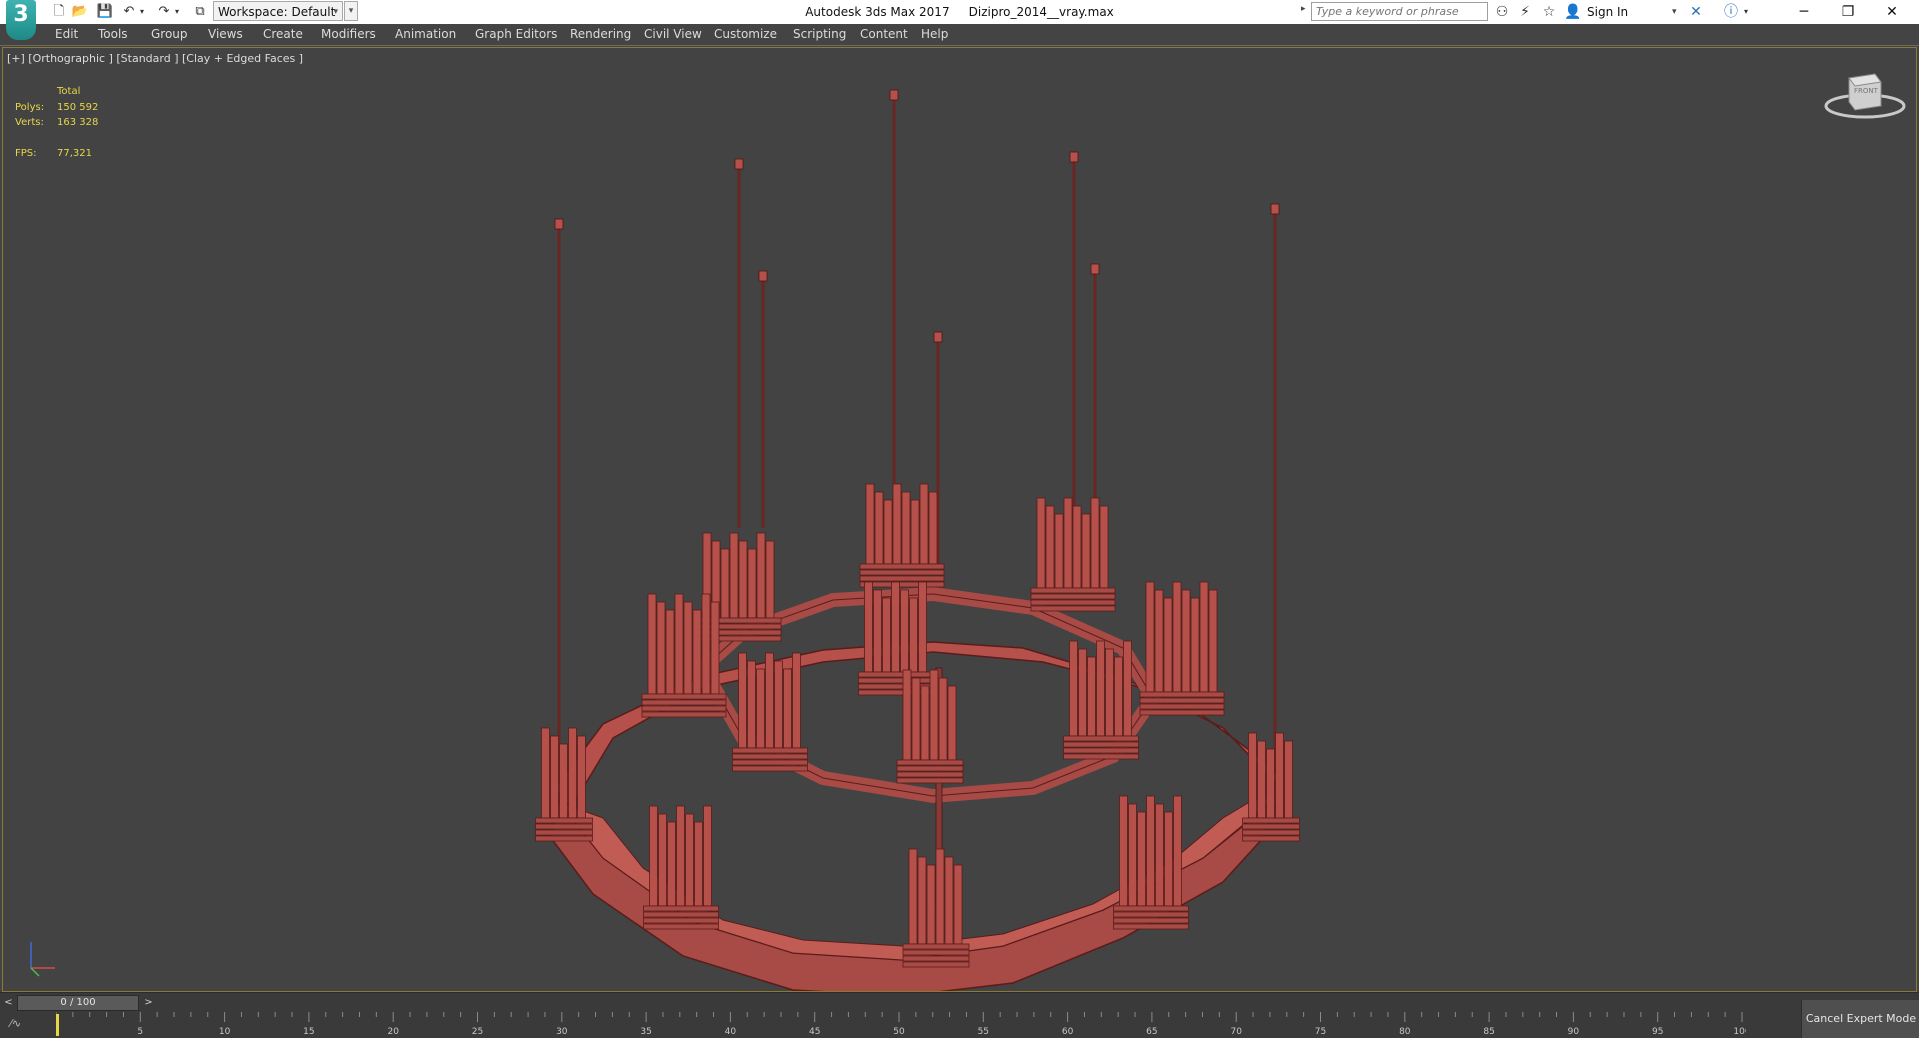  Describe the element at coordinates (59, 12) in the screenshot. I see `new-file-icon: 🗋` at that location.